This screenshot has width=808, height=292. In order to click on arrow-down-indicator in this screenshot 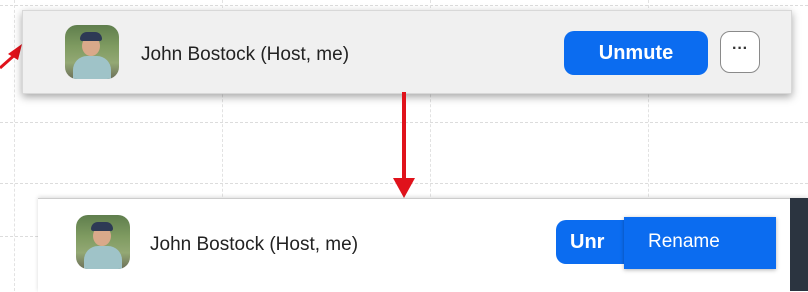, I will do `click(404, 140)`.